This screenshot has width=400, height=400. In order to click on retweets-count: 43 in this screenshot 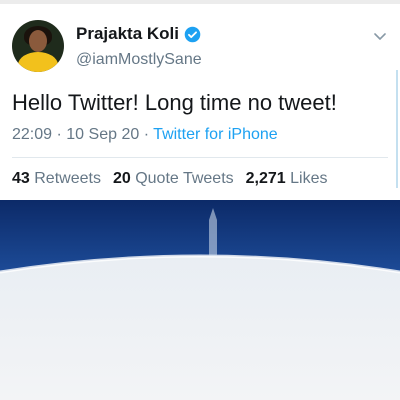, I will do `click(21, 178)`.